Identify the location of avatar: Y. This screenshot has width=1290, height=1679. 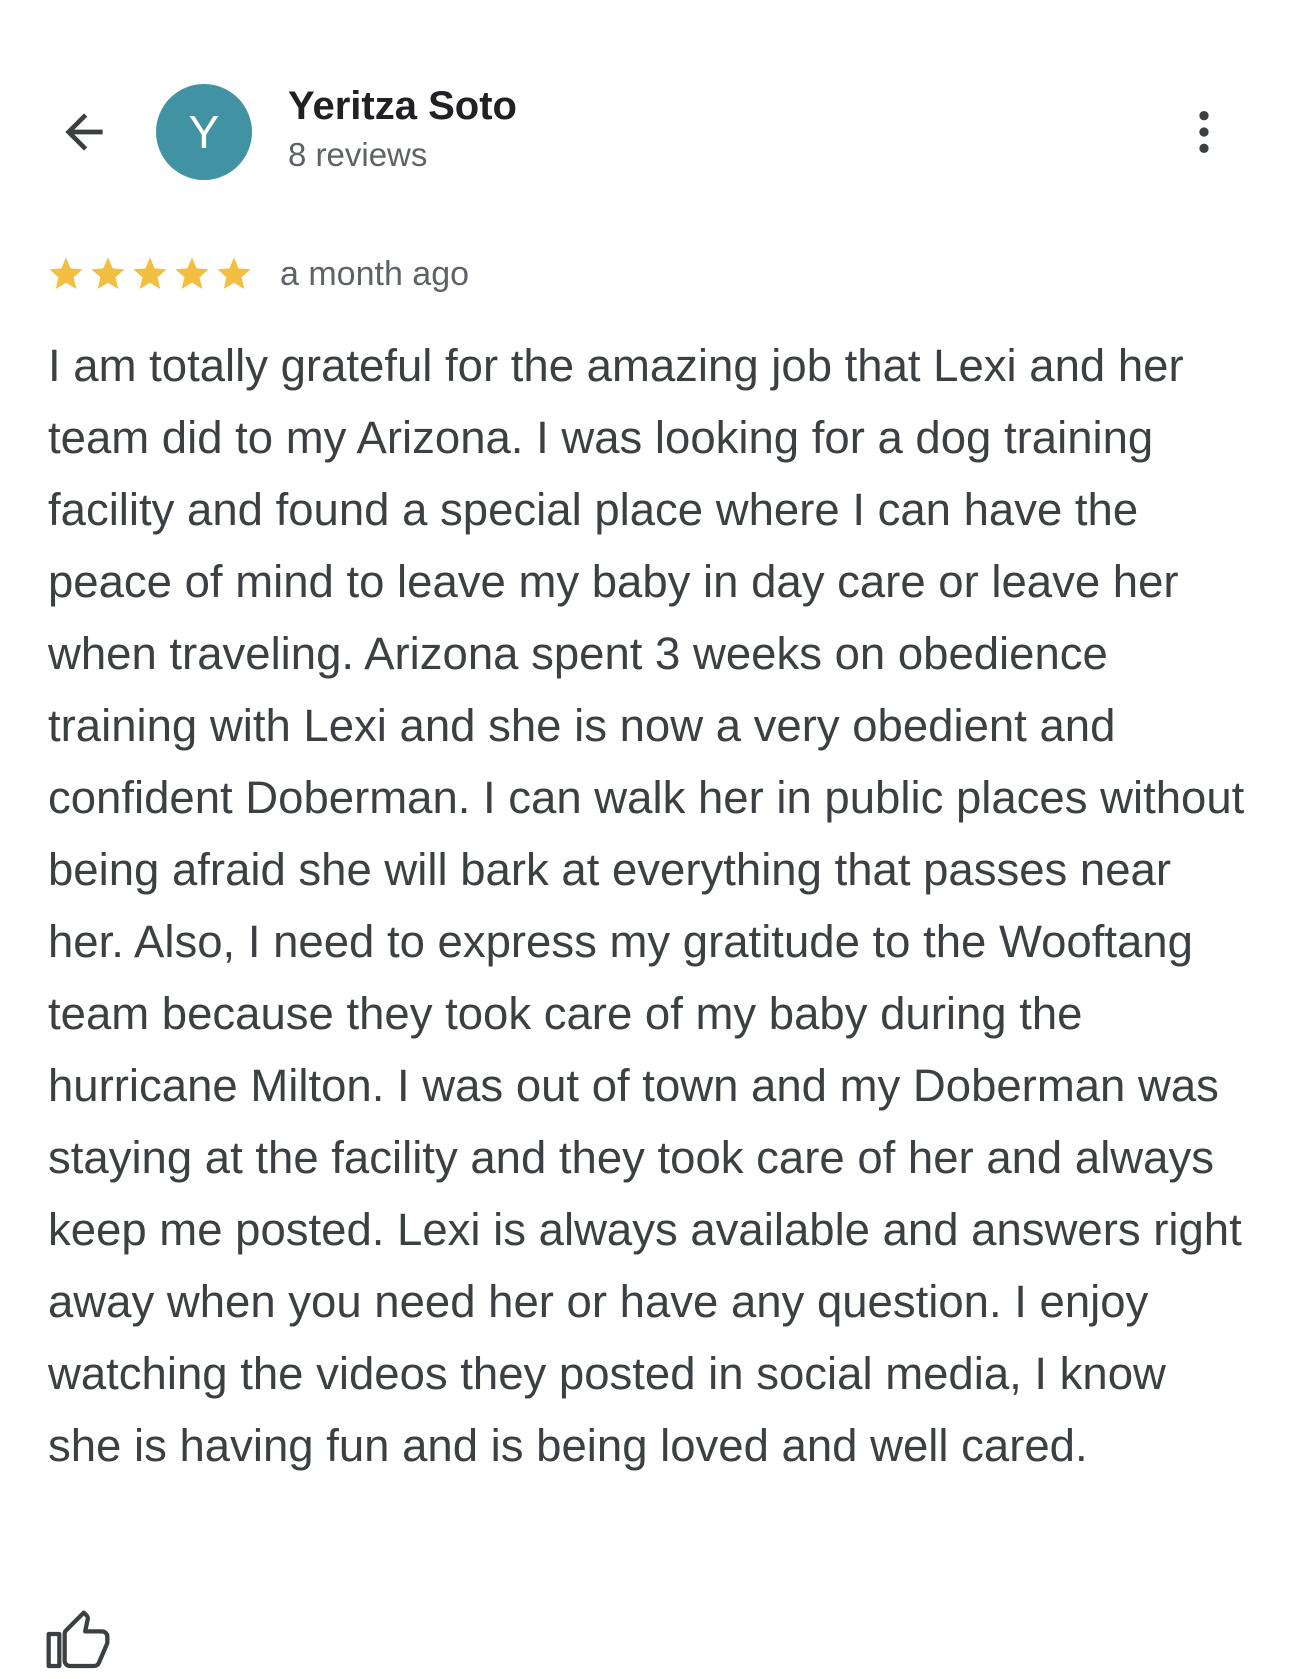
(204, 132).